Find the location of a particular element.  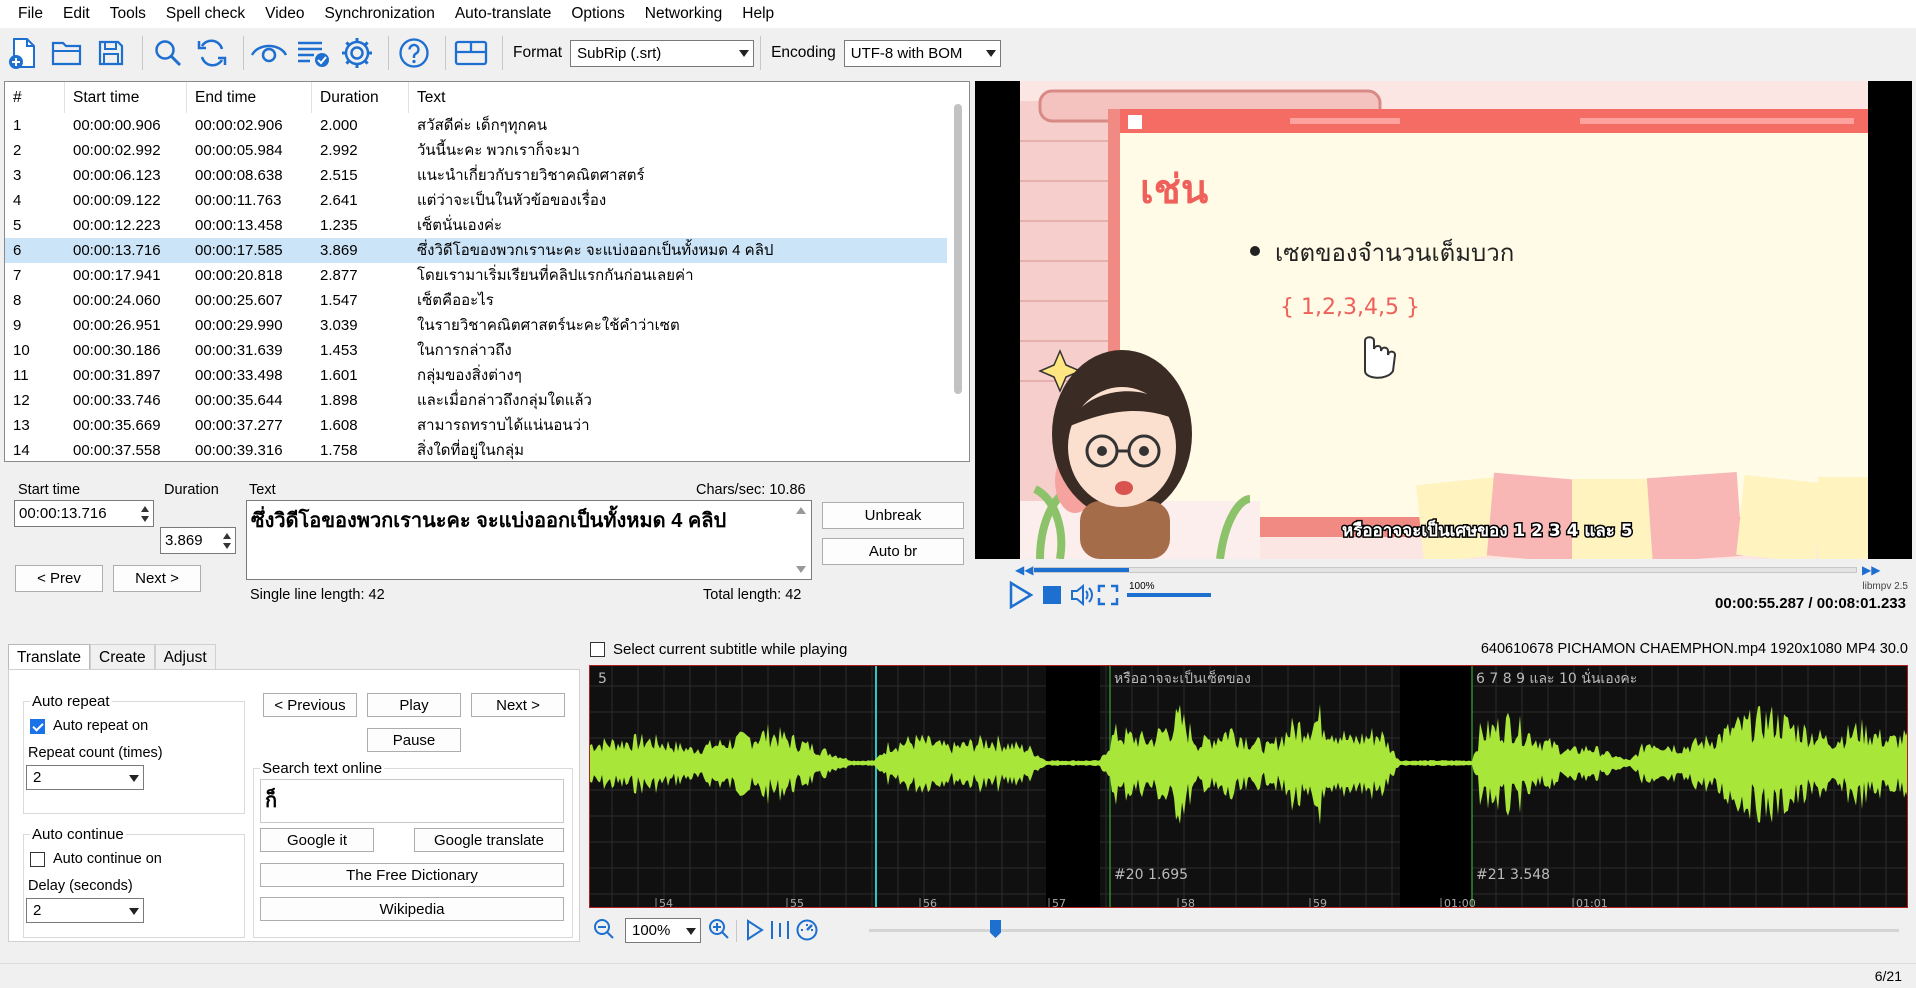

google-it-button: Google it is located at coordinates (317, 840).